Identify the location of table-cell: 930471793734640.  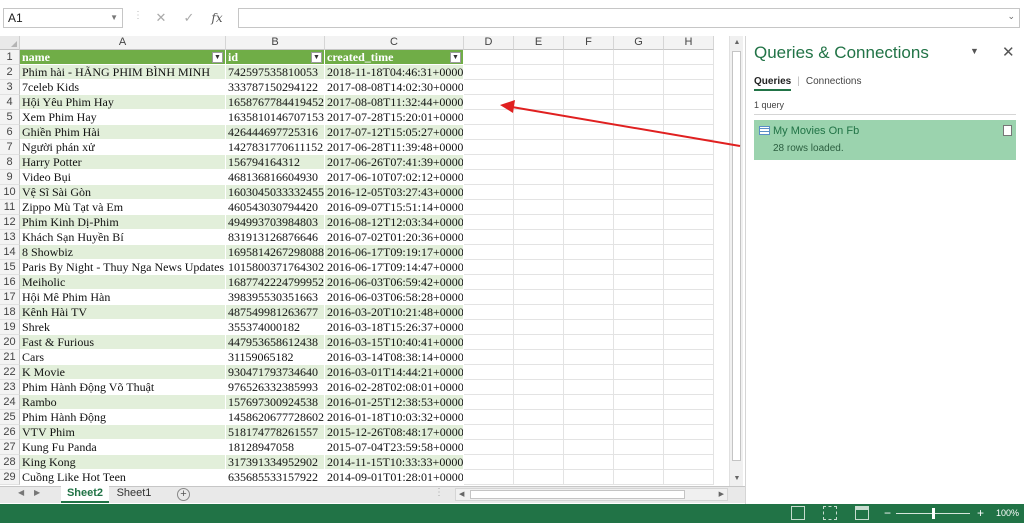
(275, 372).